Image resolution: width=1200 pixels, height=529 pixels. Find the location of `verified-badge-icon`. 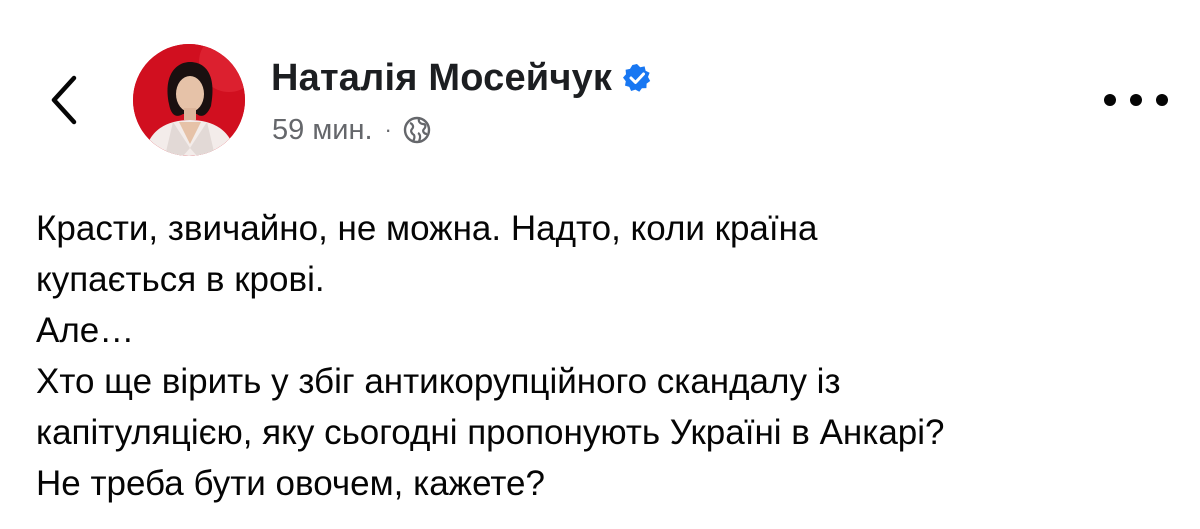

verified-badge-icon is located at coordinates (637, 78).